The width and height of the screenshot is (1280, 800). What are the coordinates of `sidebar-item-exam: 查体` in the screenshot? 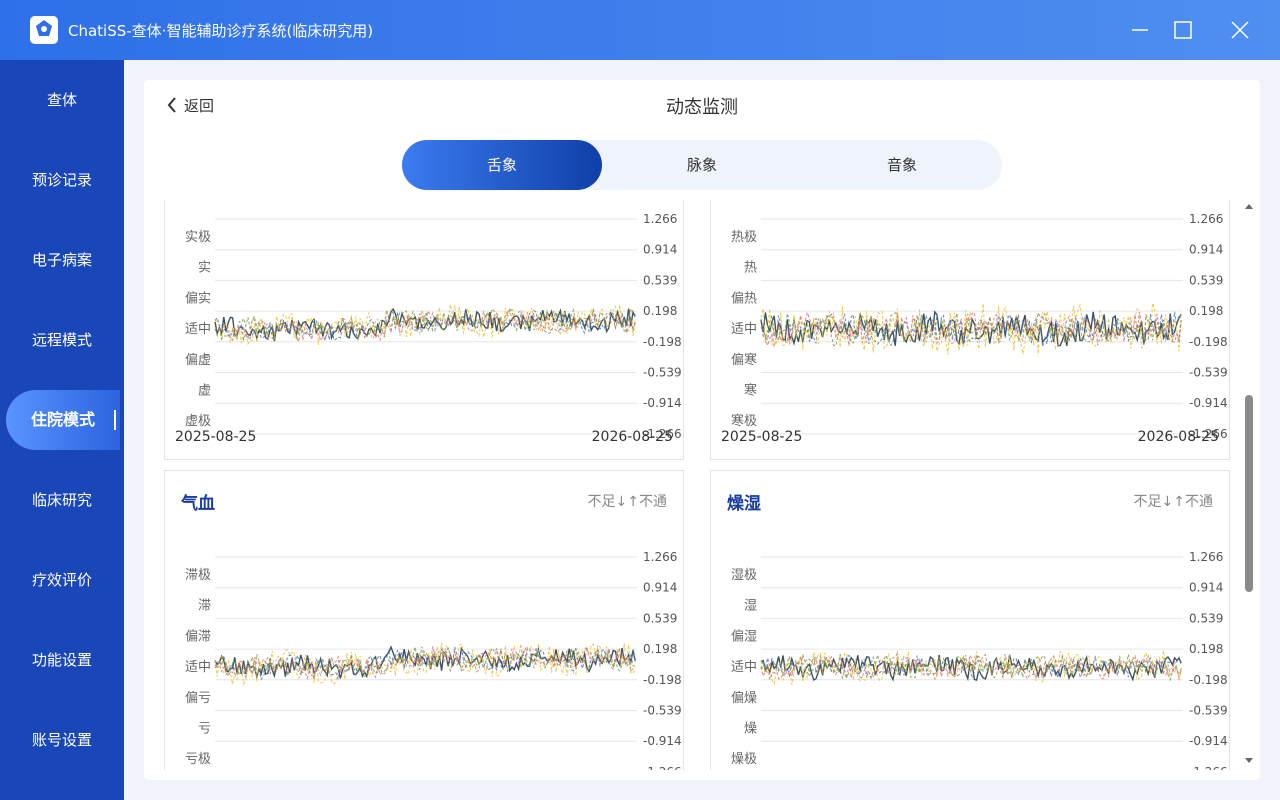 It's located at (62, 100).